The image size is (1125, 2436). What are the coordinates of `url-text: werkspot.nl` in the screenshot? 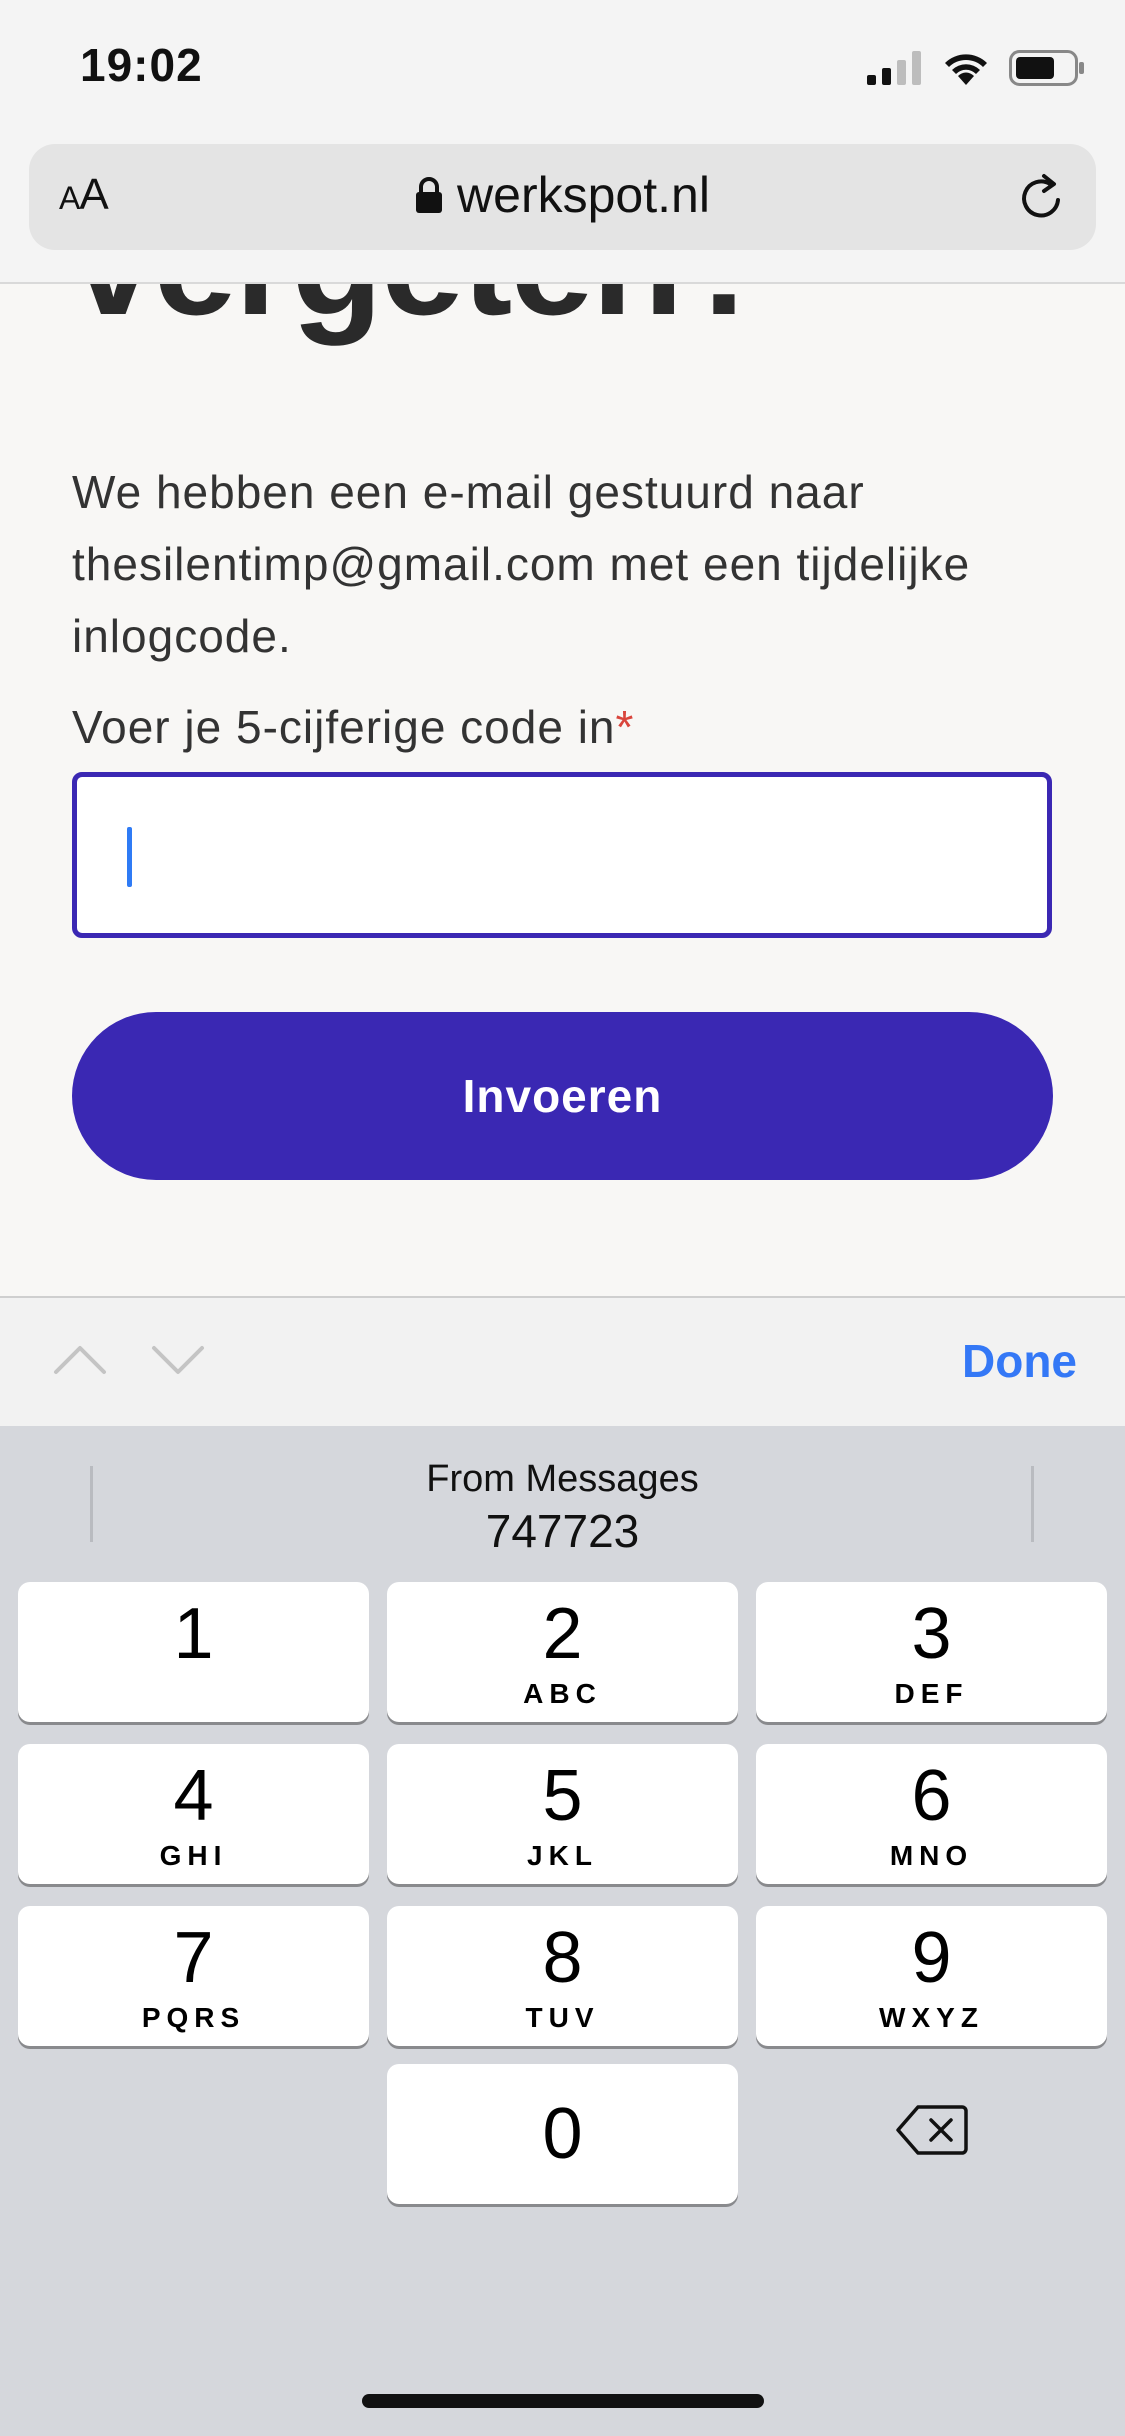 It's located at (583, 195).